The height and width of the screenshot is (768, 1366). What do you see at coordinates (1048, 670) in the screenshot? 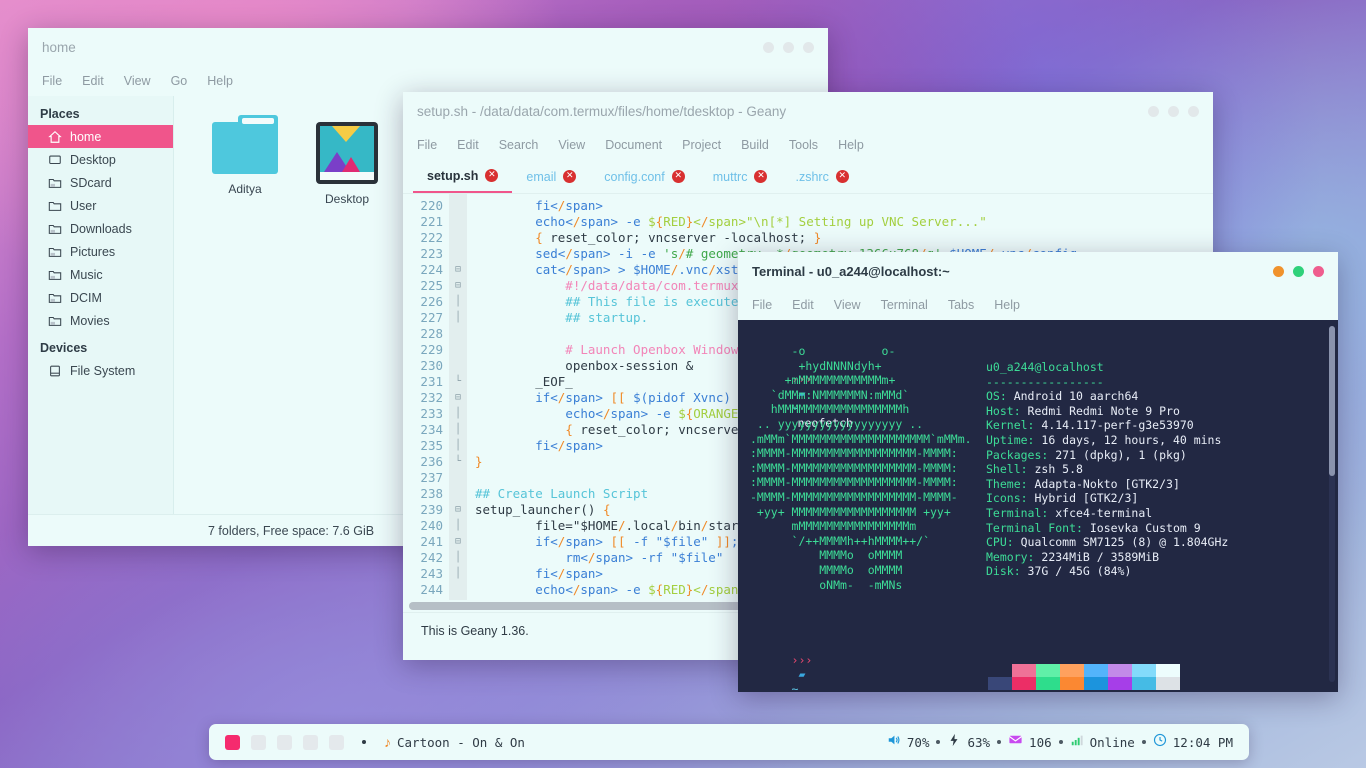
I see `palette-swatch` at bounding box center [1048, 670].